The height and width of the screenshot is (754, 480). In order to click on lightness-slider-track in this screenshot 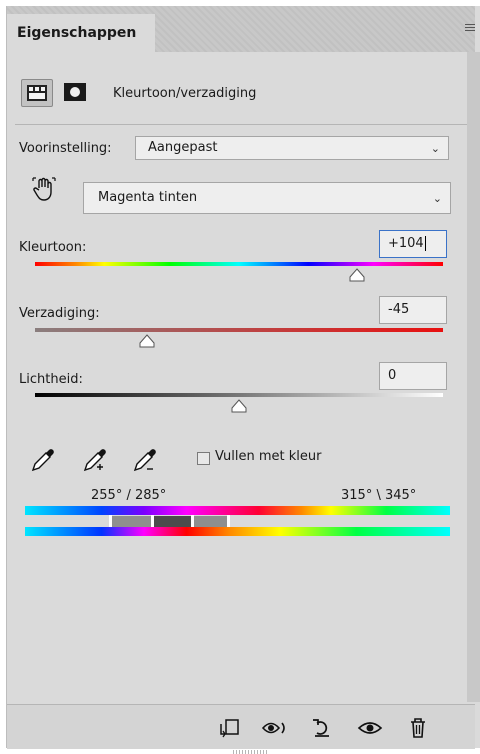, I will do `click(239, 395)`.